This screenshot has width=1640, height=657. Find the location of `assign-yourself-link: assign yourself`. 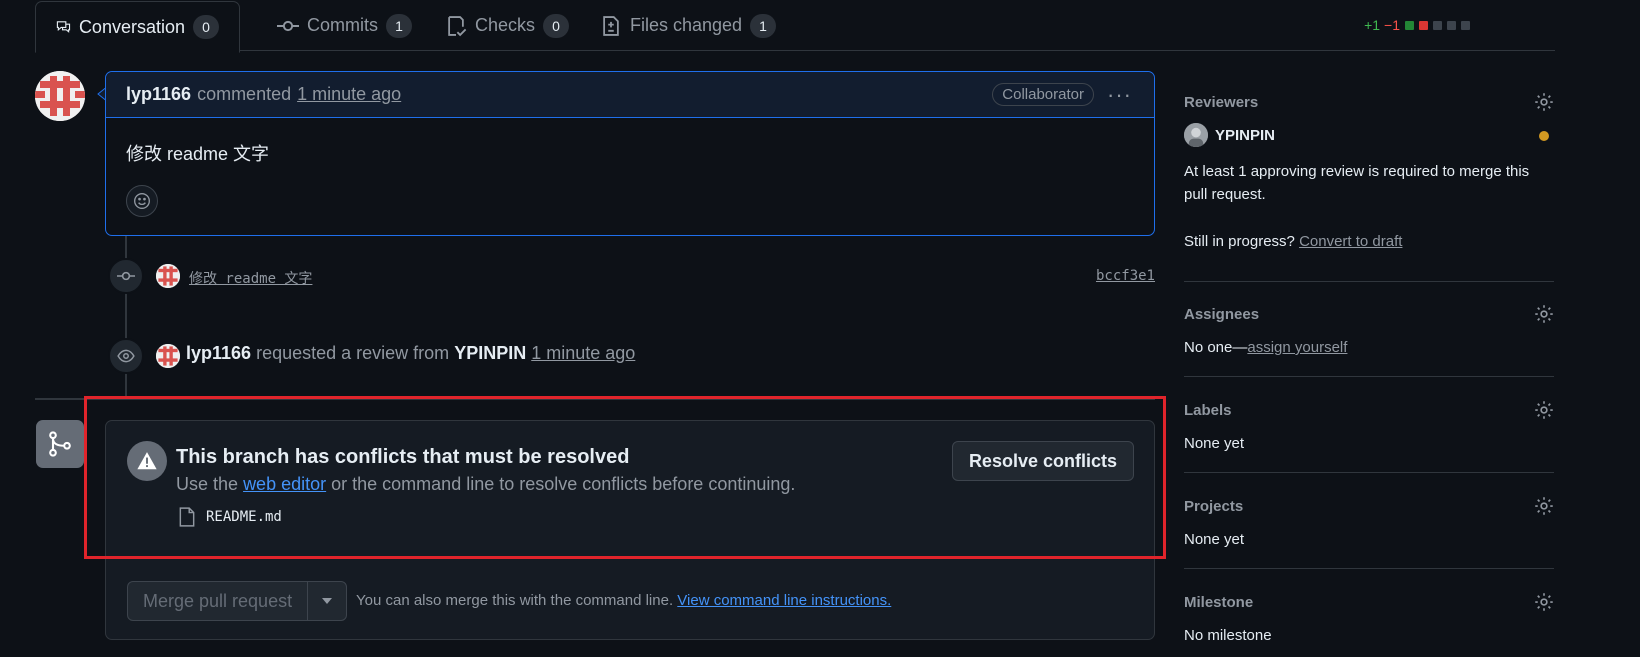

assign-yourself-link: assign yourself is located at coordinates (1297, 347).